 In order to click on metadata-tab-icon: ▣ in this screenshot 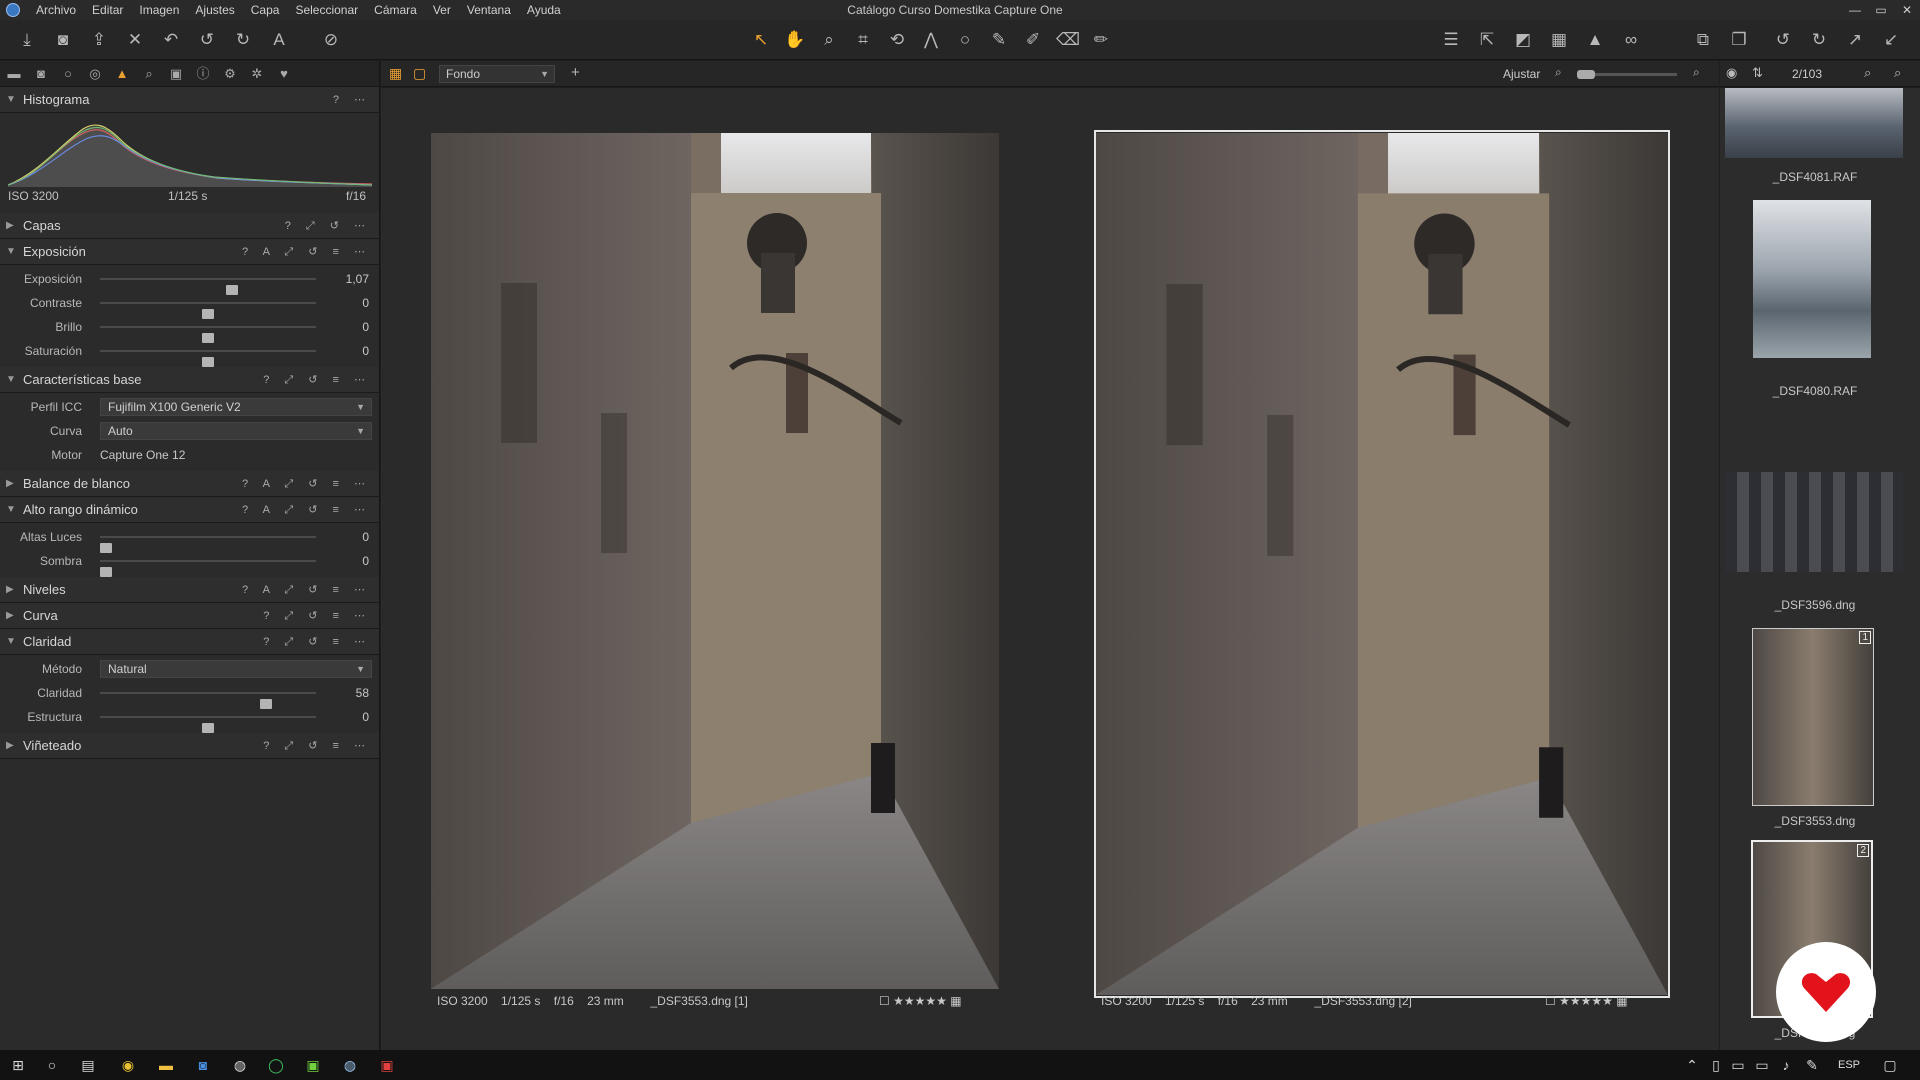, I will do `click(176, 74)`.